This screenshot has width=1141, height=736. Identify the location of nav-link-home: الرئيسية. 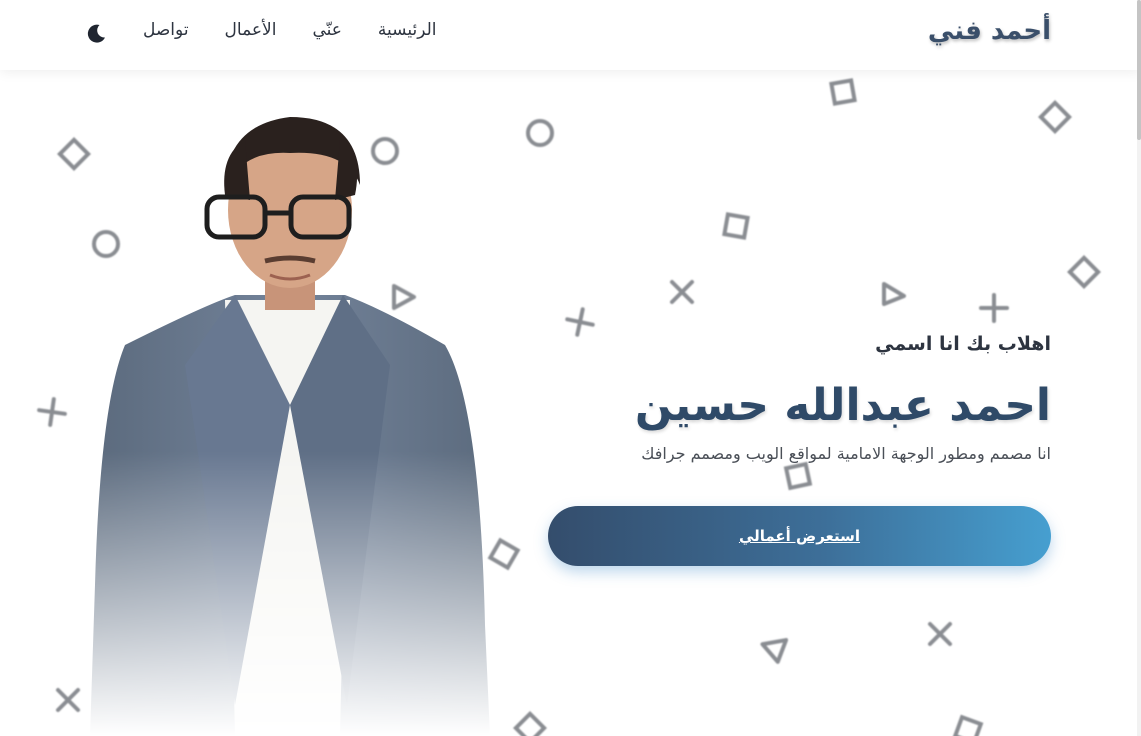
(407, 30).